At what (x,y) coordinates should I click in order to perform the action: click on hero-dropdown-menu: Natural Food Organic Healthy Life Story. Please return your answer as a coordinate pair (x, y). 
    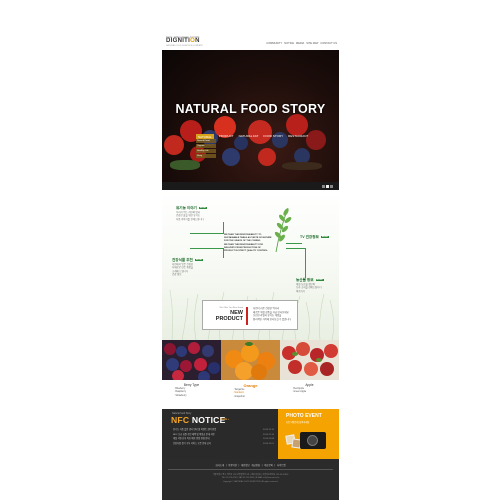
    Looking at the image, I should click on (206, 149).